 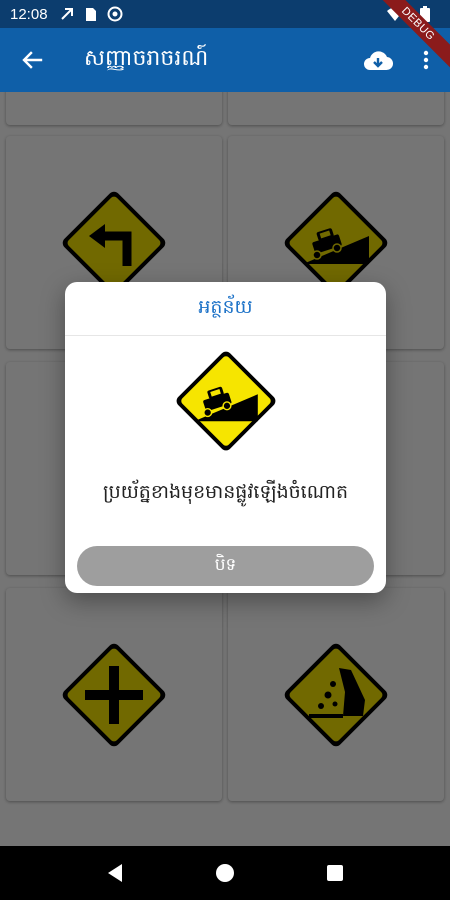 What do you see at coordinates (225, 566) in the screenshot?
I see `close-button: បិទ` at bounding box center [225, 566].